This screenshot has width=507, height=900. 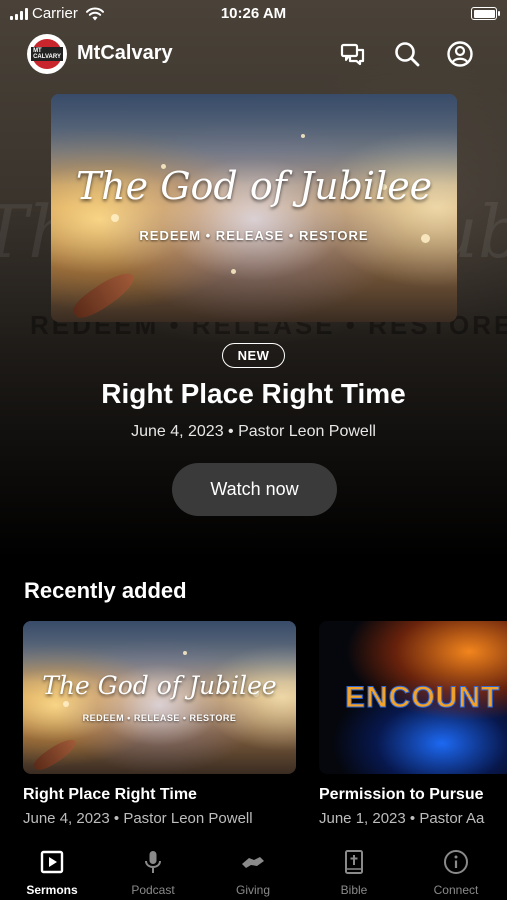 I want to click on play-square-icon, so click(x=52, y=862).